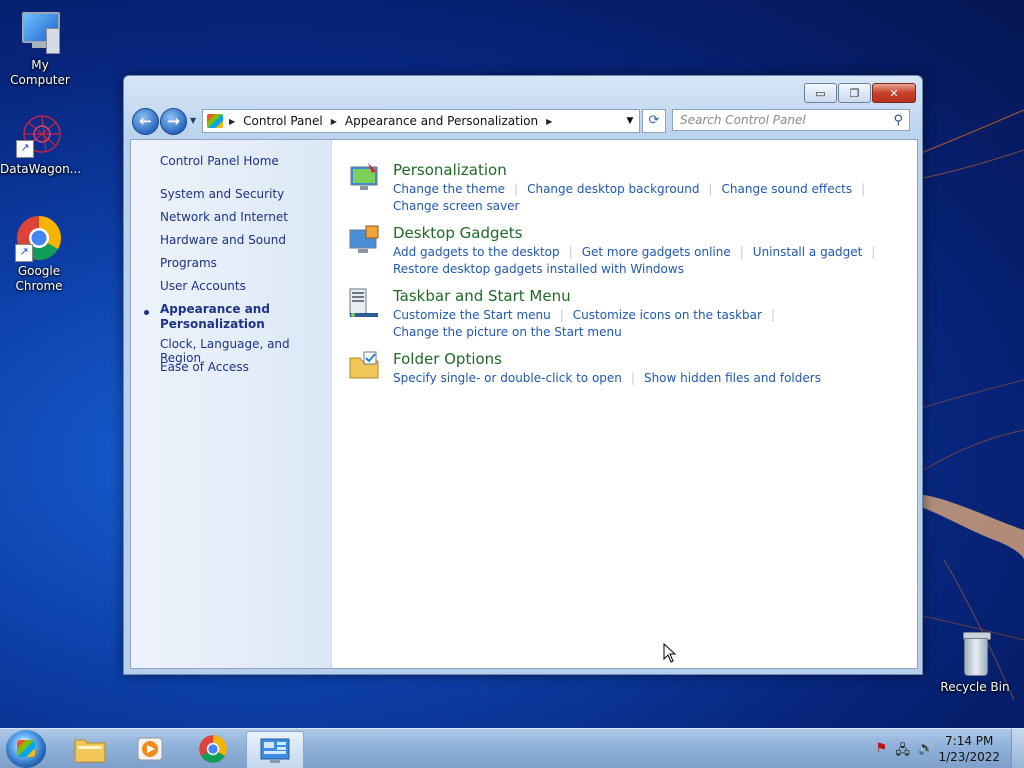  What do you see at coordinates (629, 121) in the screenshot?
I see `address-dropdown-icon: ▼` at bounding box center [629, 121].